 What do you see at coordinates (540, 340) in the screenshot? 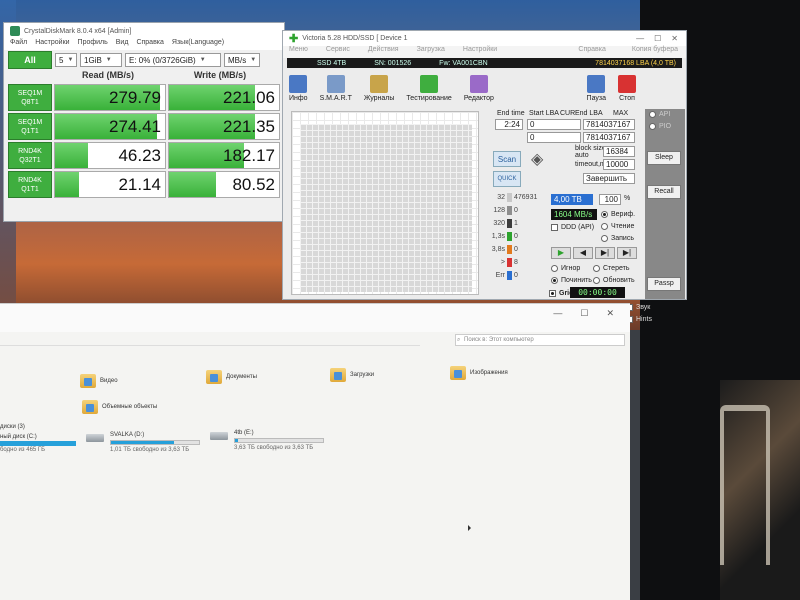
I see `search-input: ⌕ Поиск в: Этот компьютер` at bounding box center [540, 340].